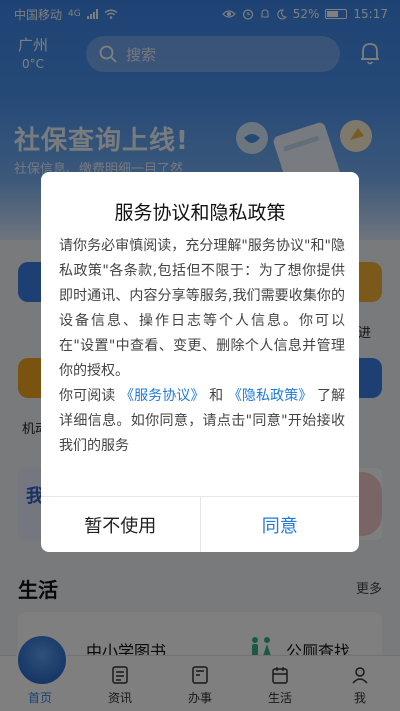 Image resolution: width=400 pixels, height=711 pixels. What do you see at coordinates (87, 396) in the screenshot?
I see `dialog-read-prefix: 你可阅读` at bounding box center [87, 396].